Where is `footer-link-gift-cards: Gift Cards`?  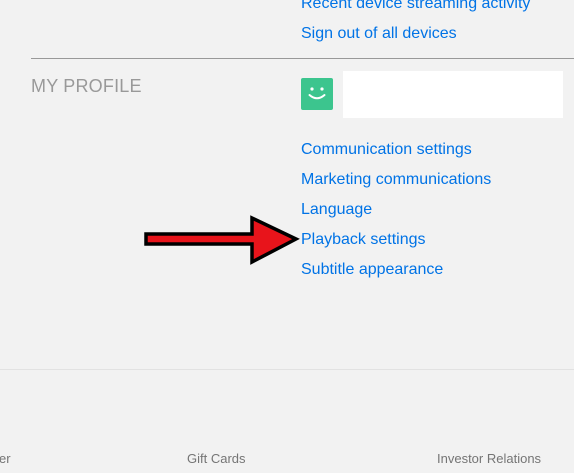 footer-link-gift-cards: Gift Cards is located at coordinates (216, 458).